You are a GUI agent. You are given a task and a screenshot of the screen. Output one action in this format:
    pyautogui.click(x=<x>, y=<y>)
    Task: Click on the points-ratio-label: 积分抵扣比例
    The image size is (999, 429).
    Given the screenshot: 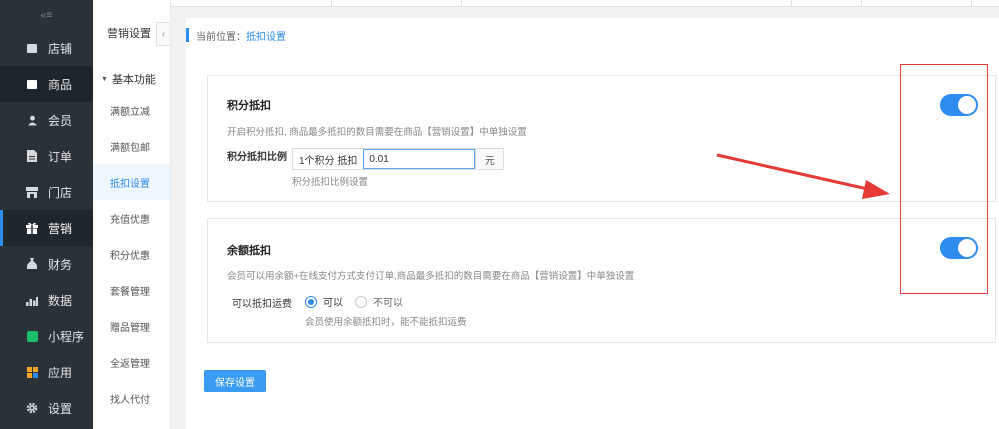 What is the action you would take?
    pyautogui.click(x=257, y=157)
    